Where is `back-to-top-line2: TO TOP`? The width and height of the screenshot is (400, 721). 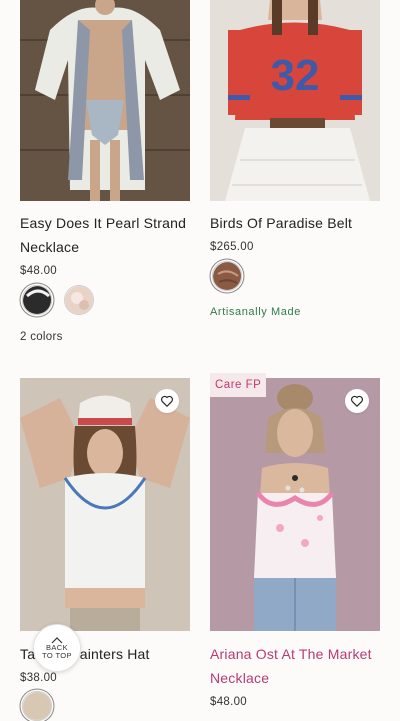 back-to-top-line2: TO TOP is located at coordinates (57, 655).